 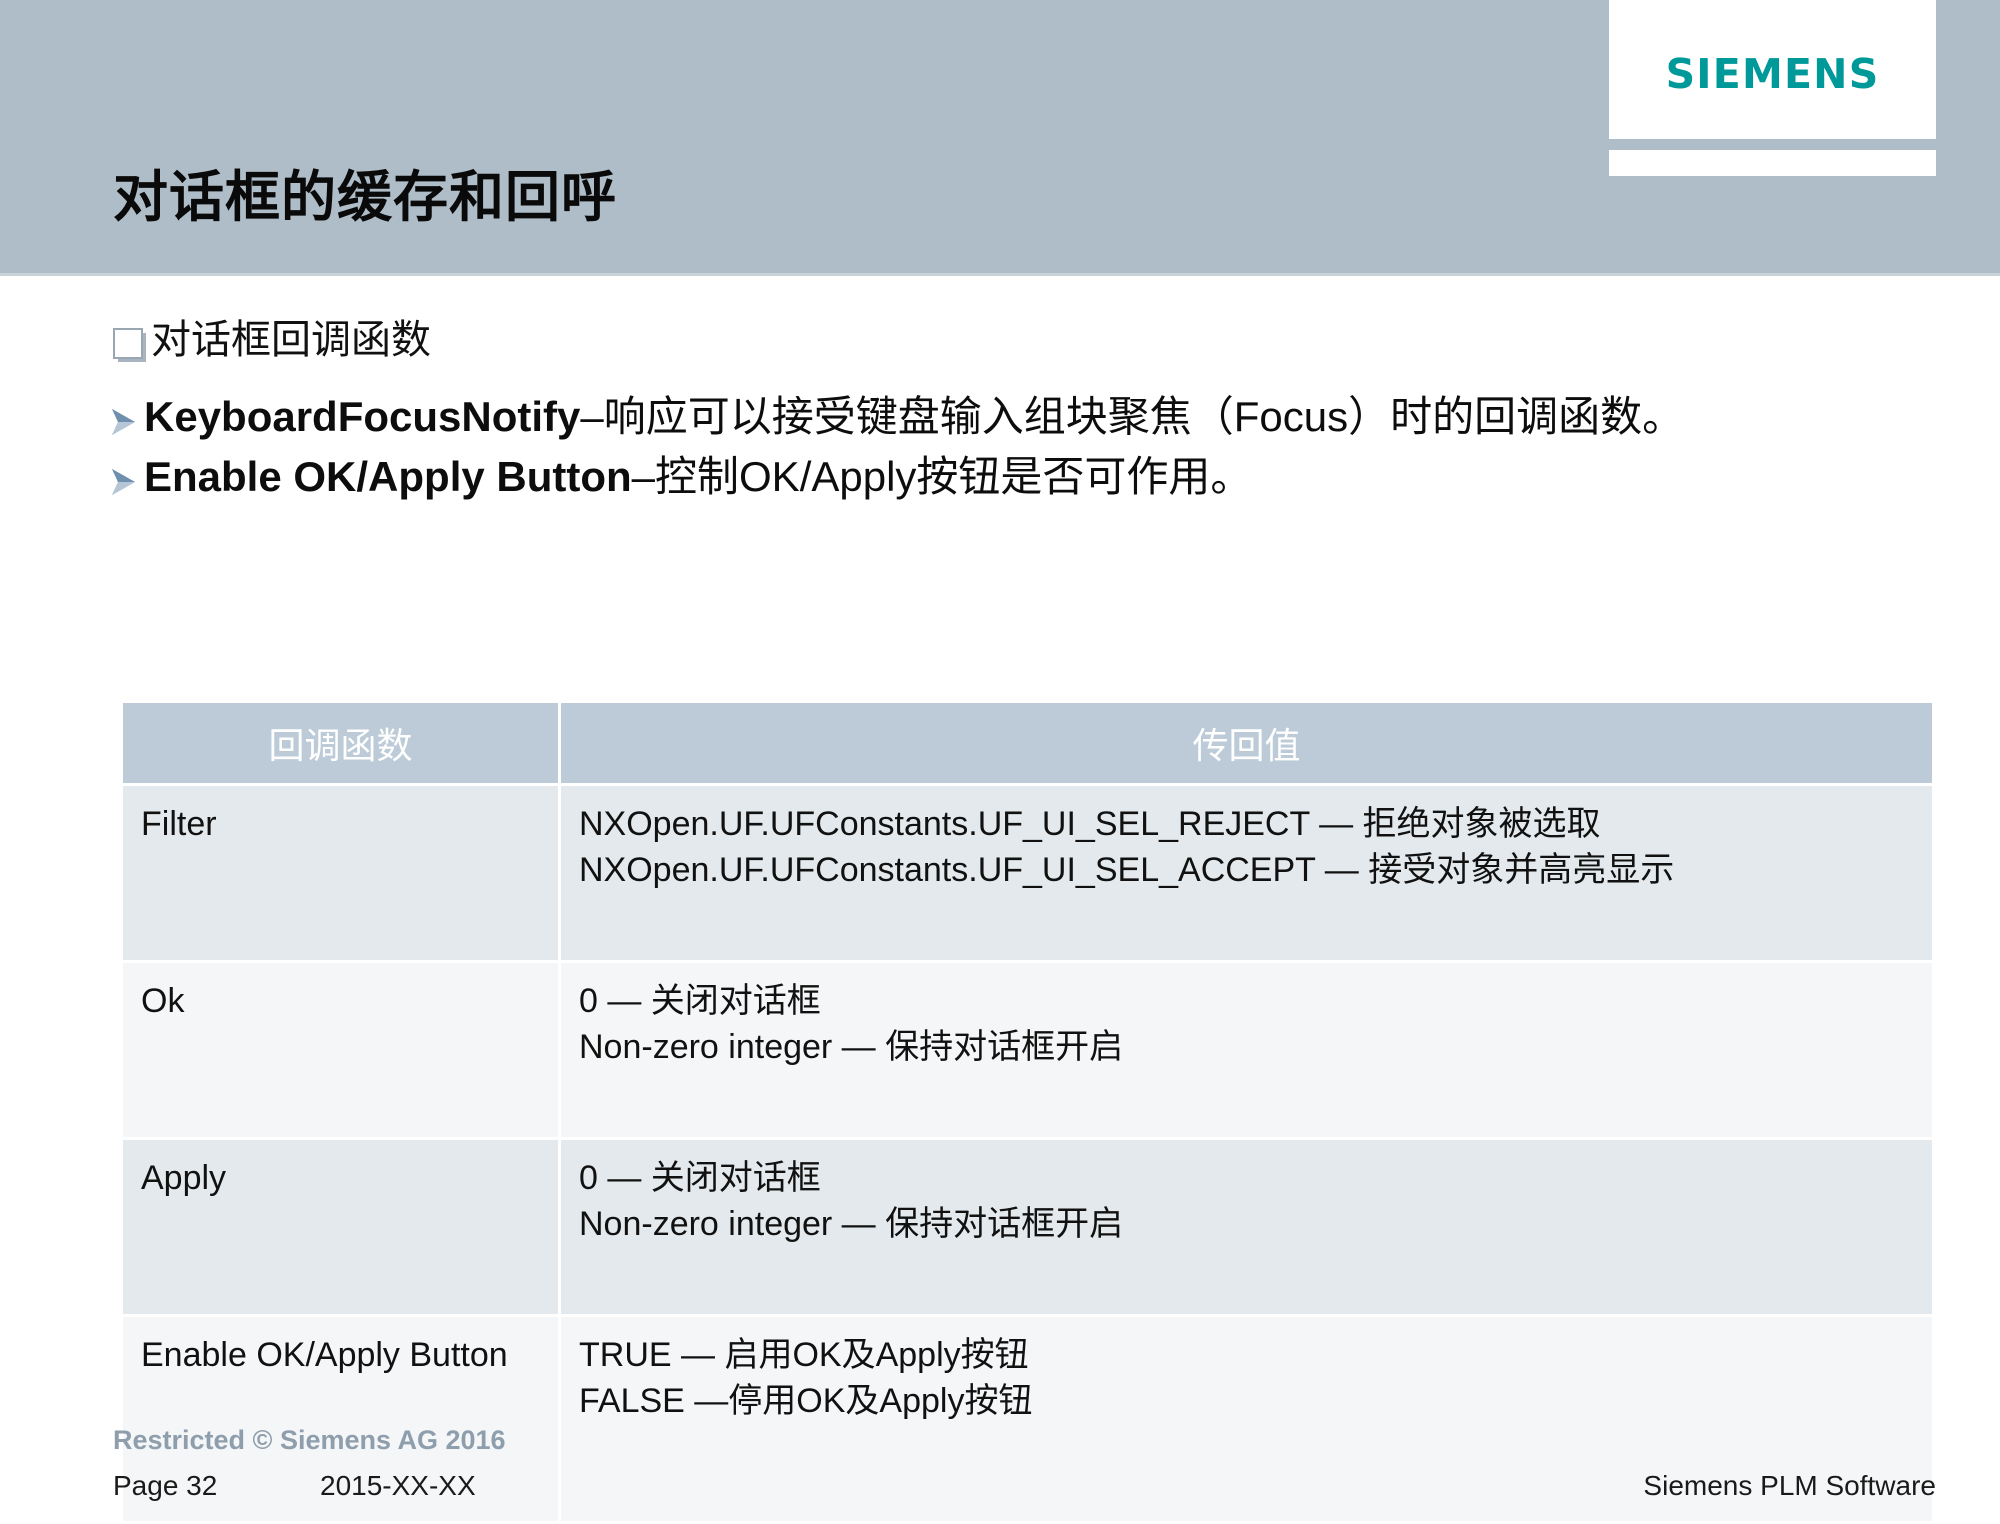 I want to click on table-header-row: 回调函数 传回值, so click(x=1027, y=743).